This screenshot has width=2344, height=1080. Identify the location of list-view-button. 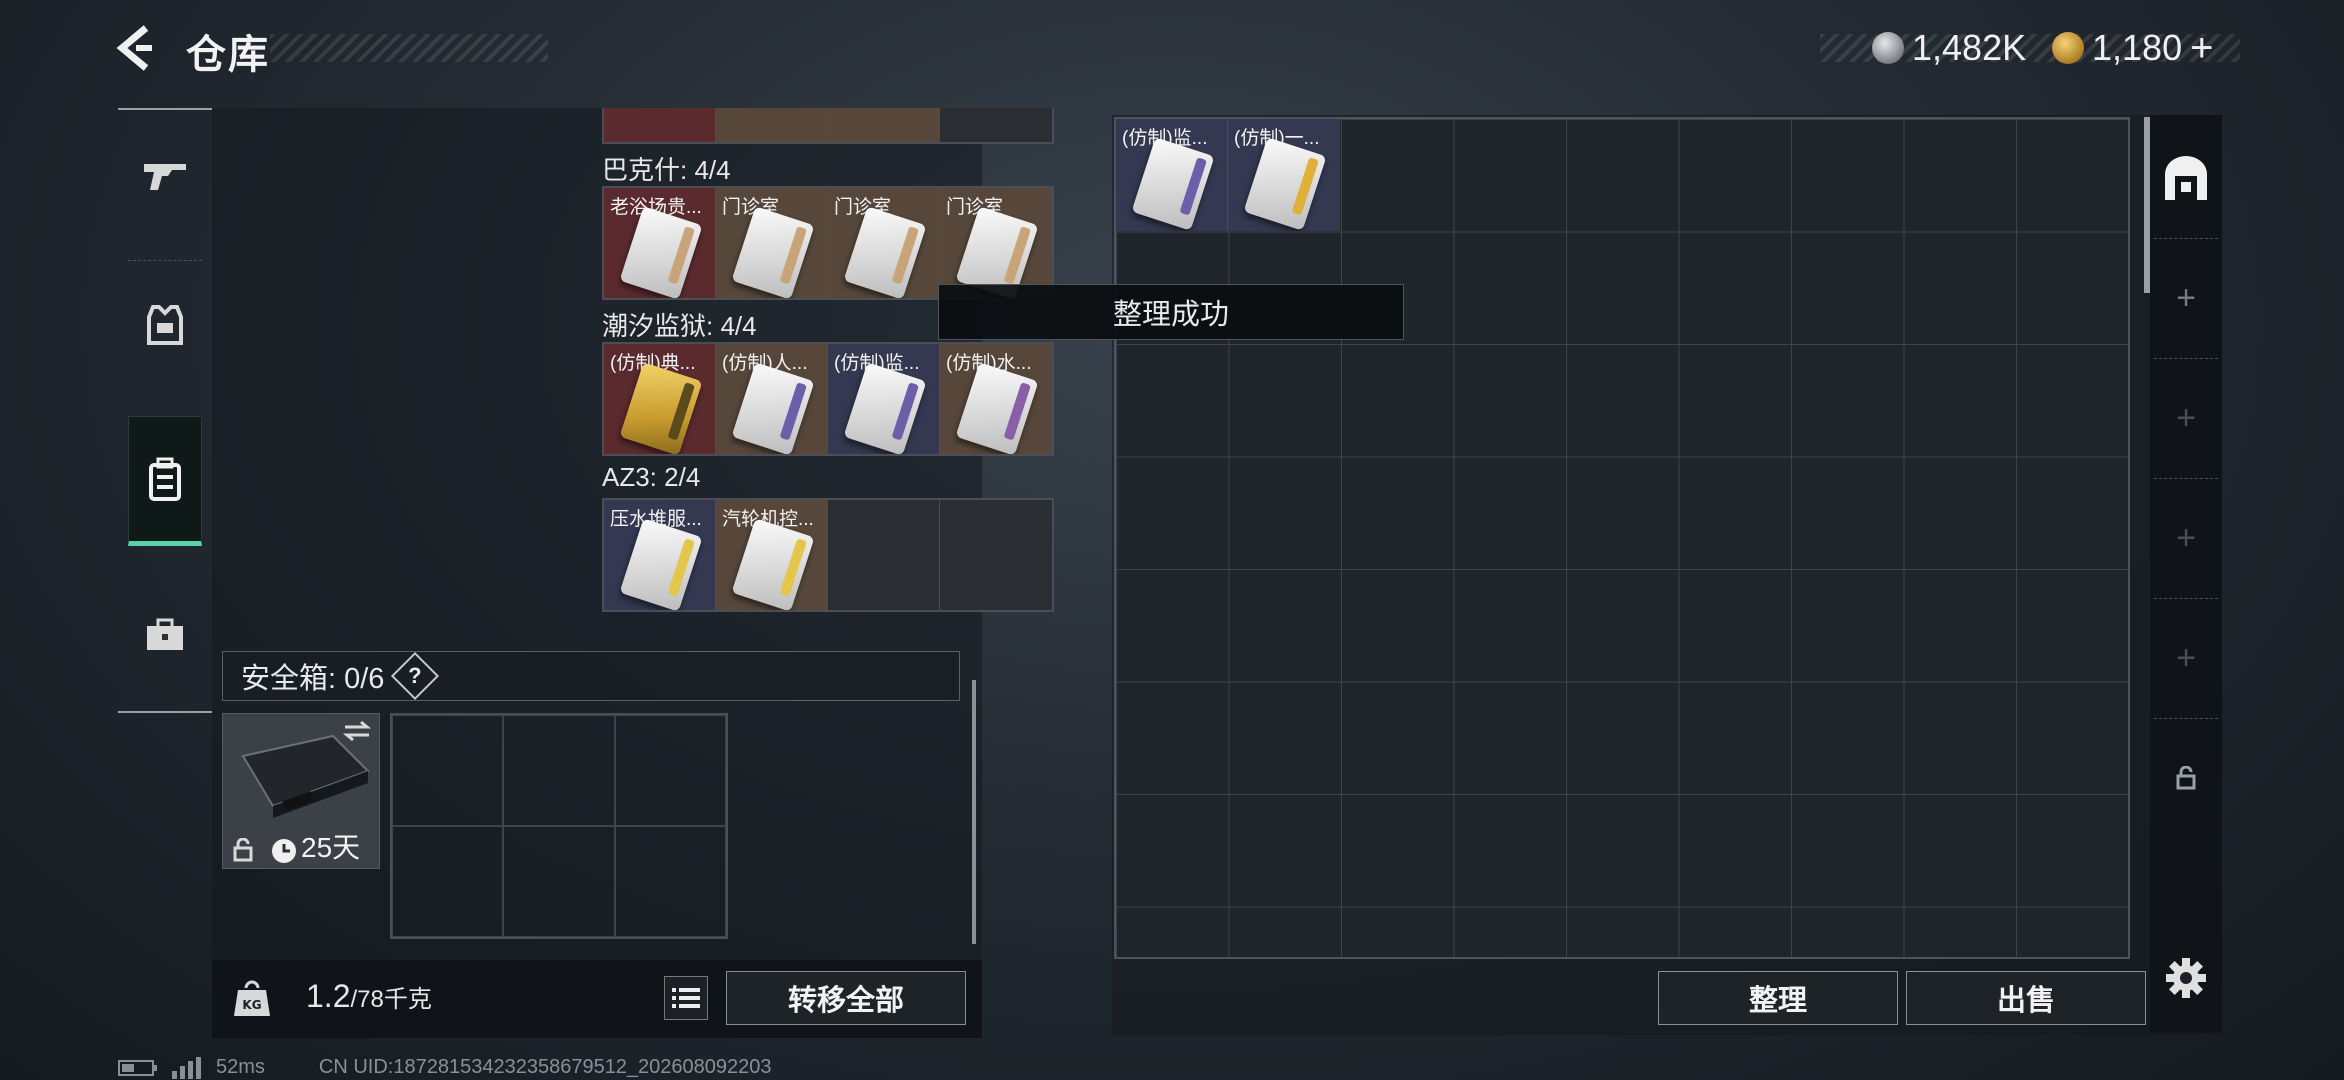
(686, 998).